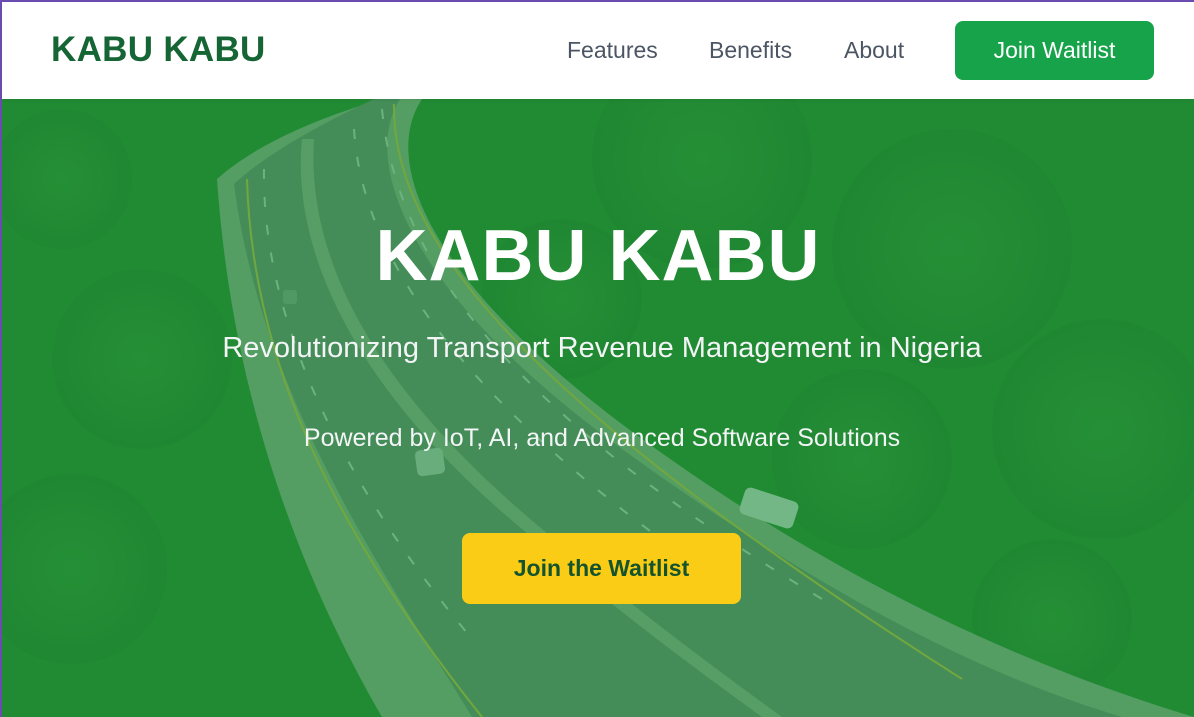 This screenshot has height=717, width=1194. I want to click on hero-title: KABU KABU, so click(598, 256).